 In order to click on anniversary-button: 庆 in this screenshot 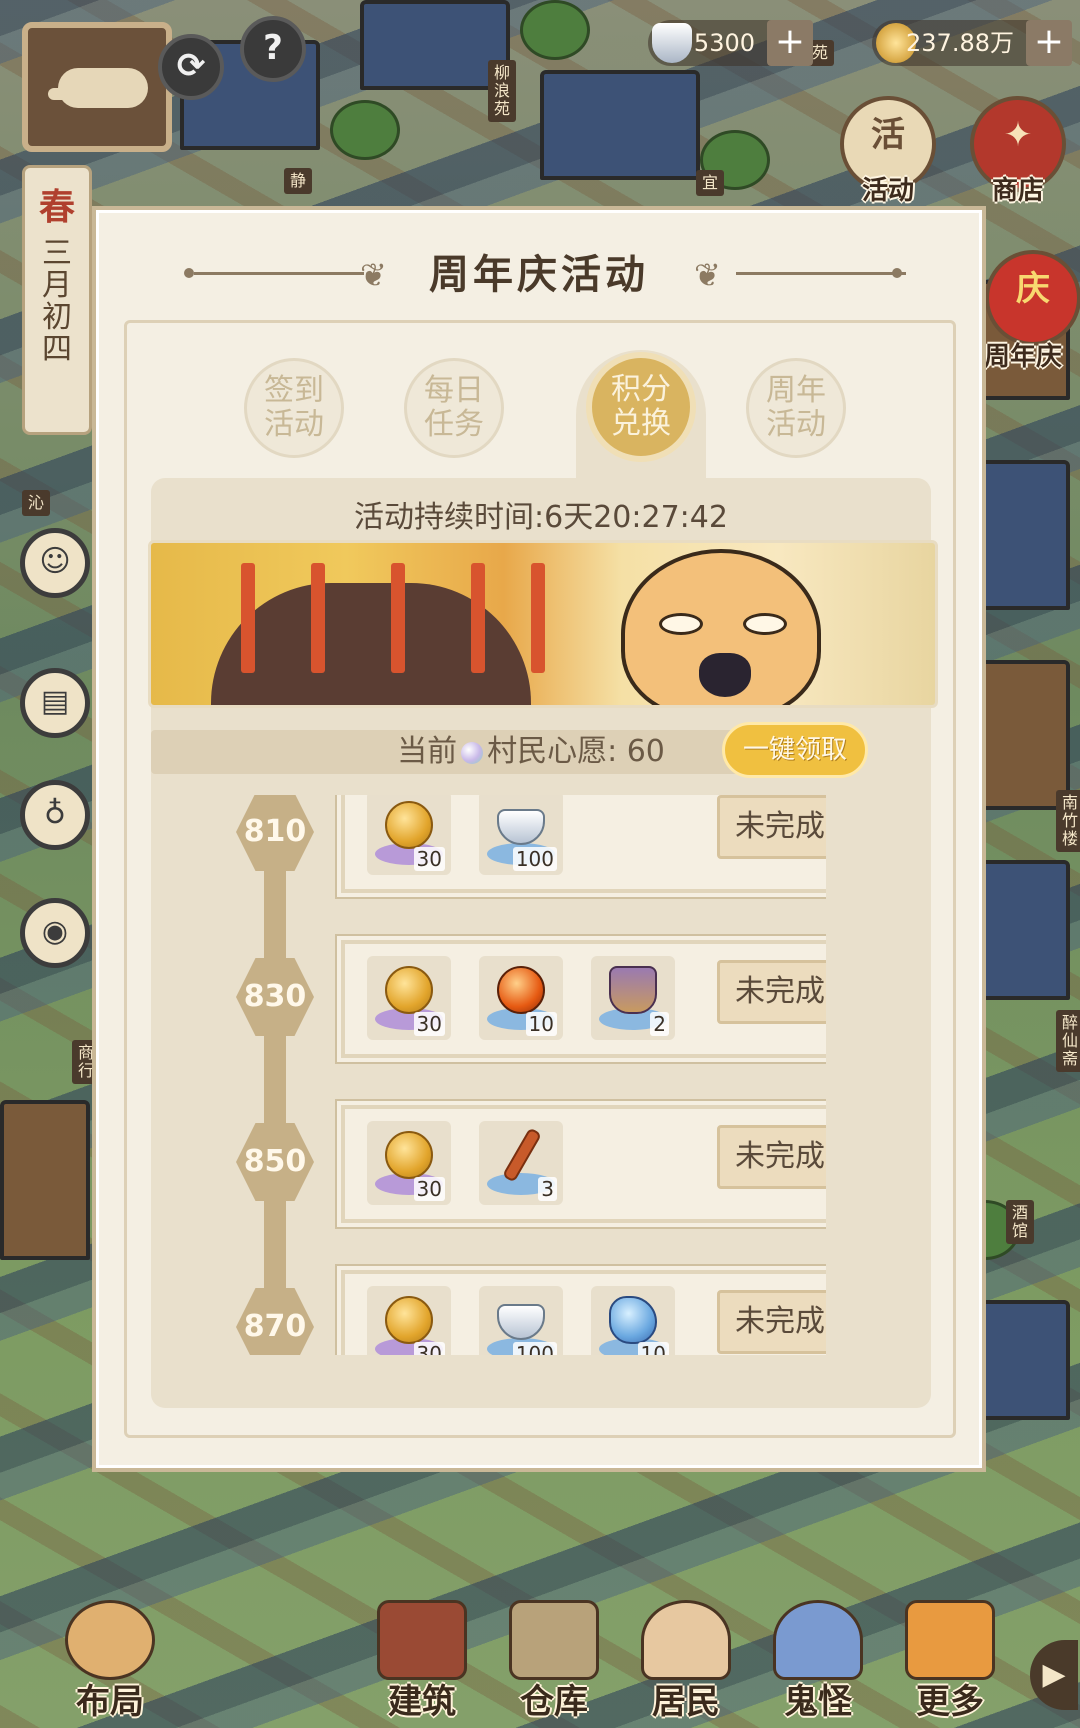, I will do `click(1032, 298)`.